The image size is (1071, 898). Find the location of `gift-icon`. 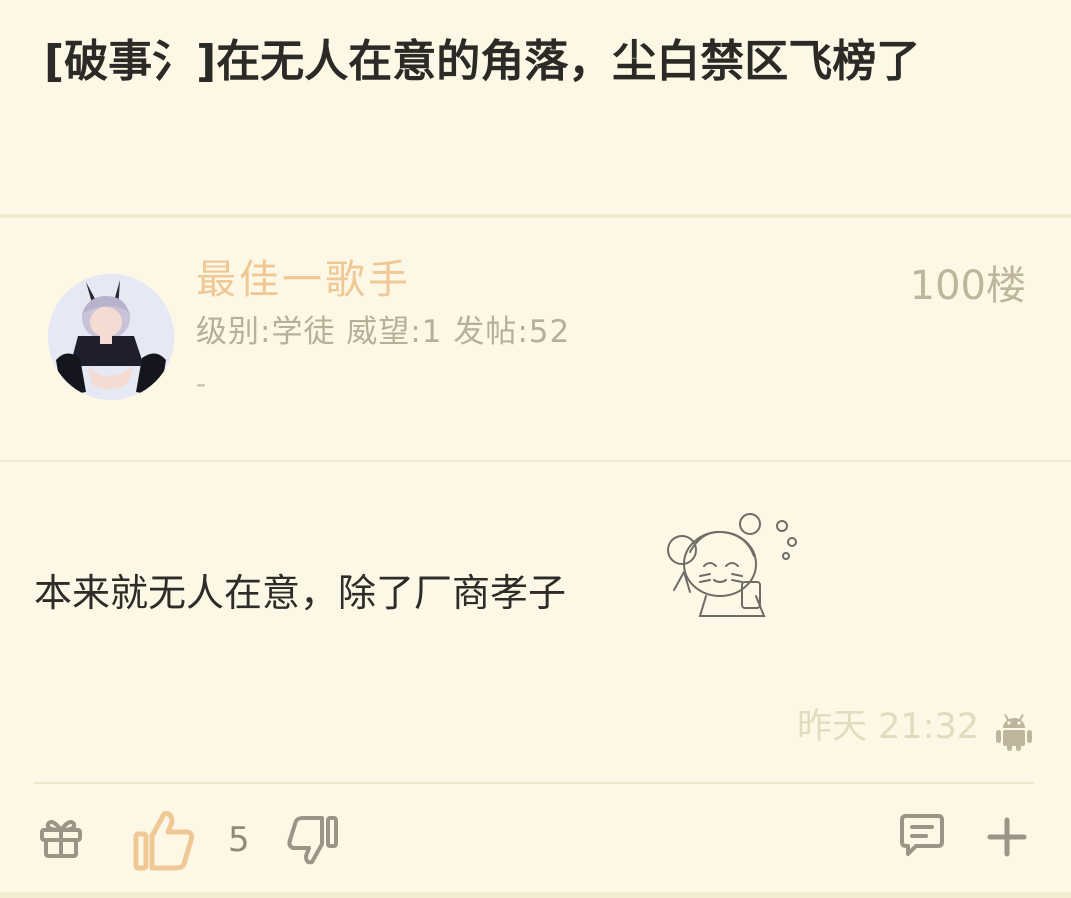

gift-icon is located at coordinates (61, 837).